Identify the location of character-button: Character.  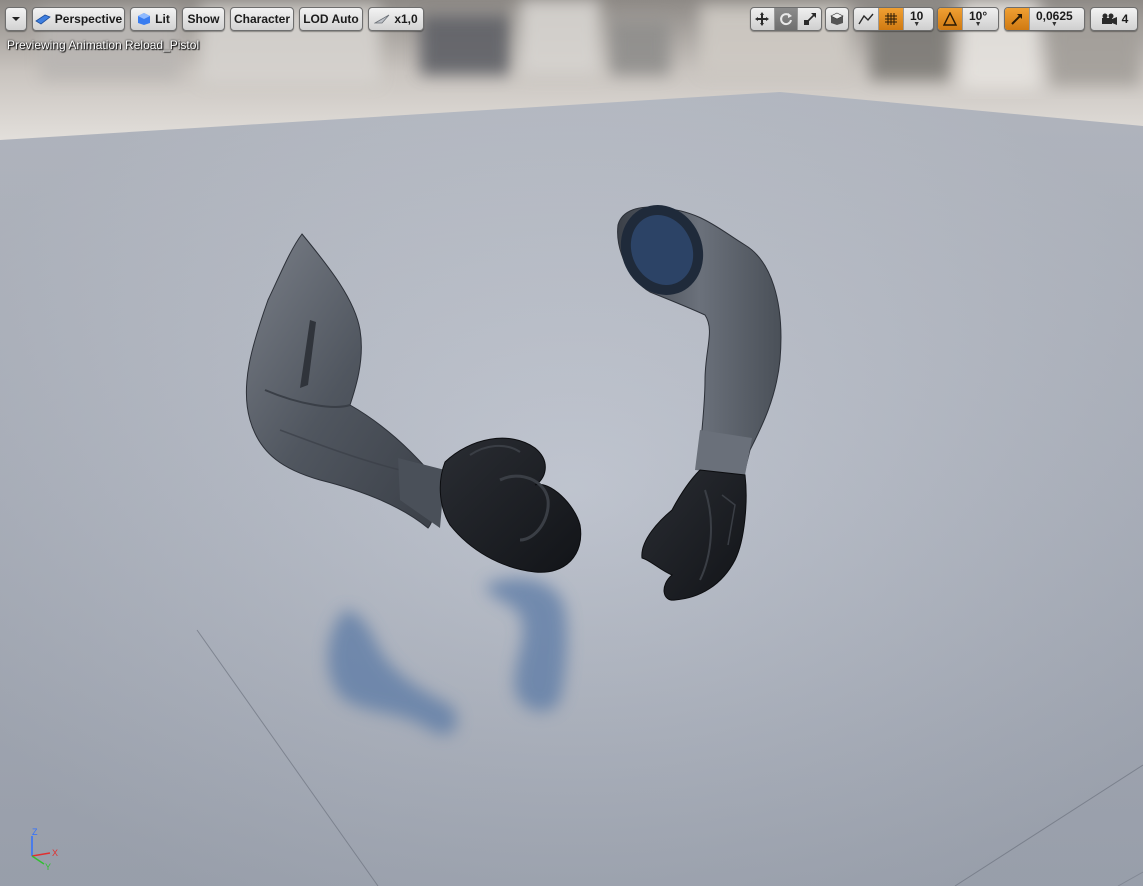
(262, 19).